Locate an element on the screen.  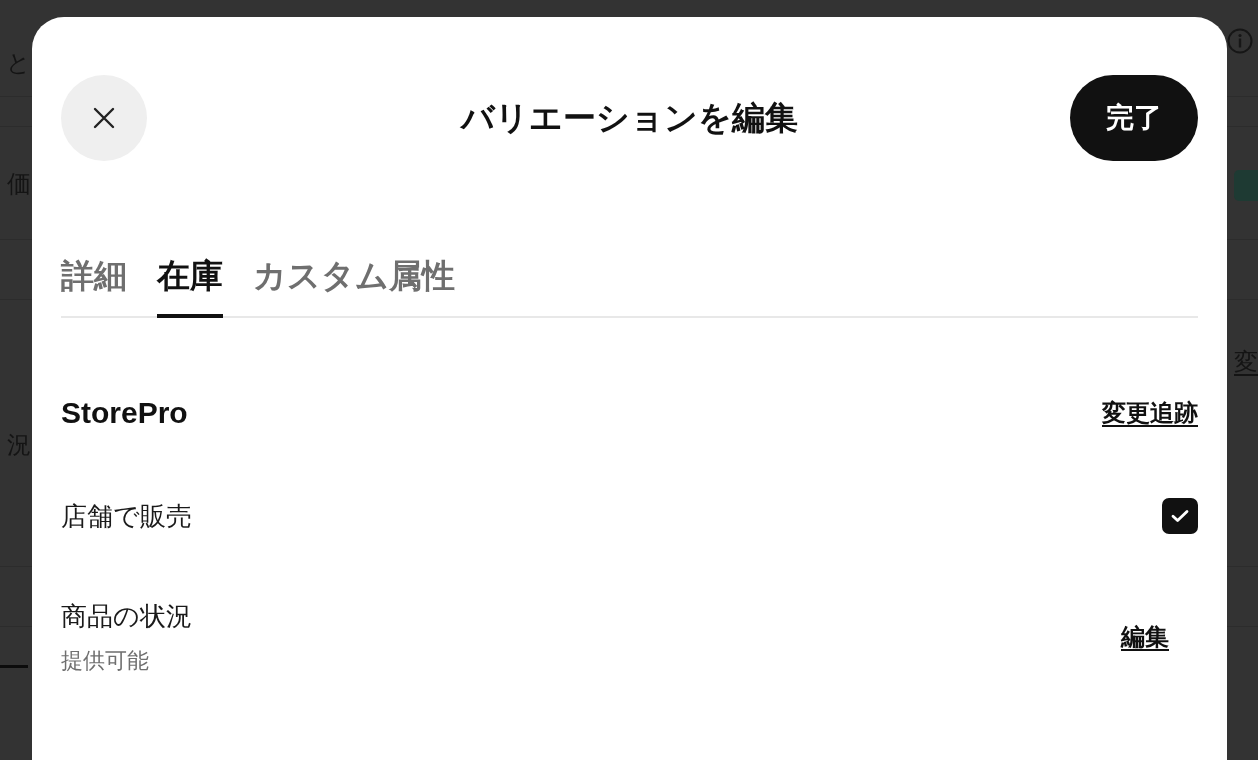
tab: カスタム属性 is located at coordinates (354, 286).